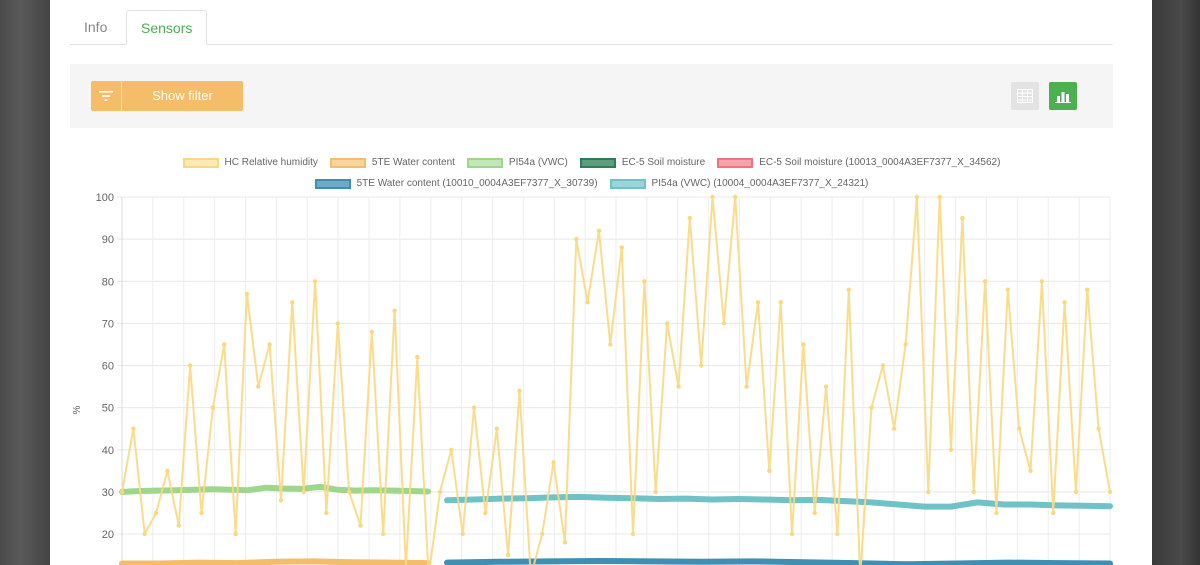 Image resolution: width=1200 pixels, height=565 pixels. I want to click on y-tick-label: 70, so click(108, 324).